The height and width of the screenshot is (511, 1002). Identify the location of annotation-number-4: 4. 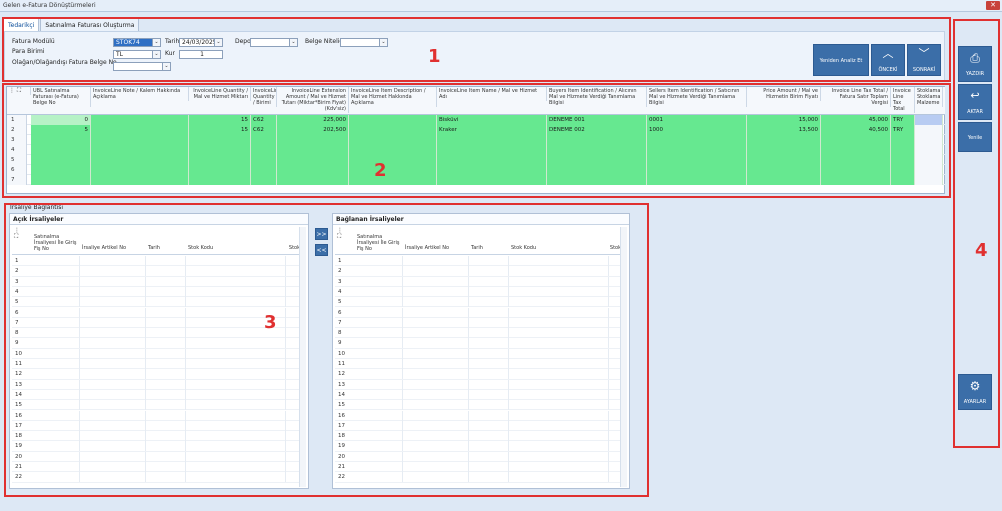
(981, 250).